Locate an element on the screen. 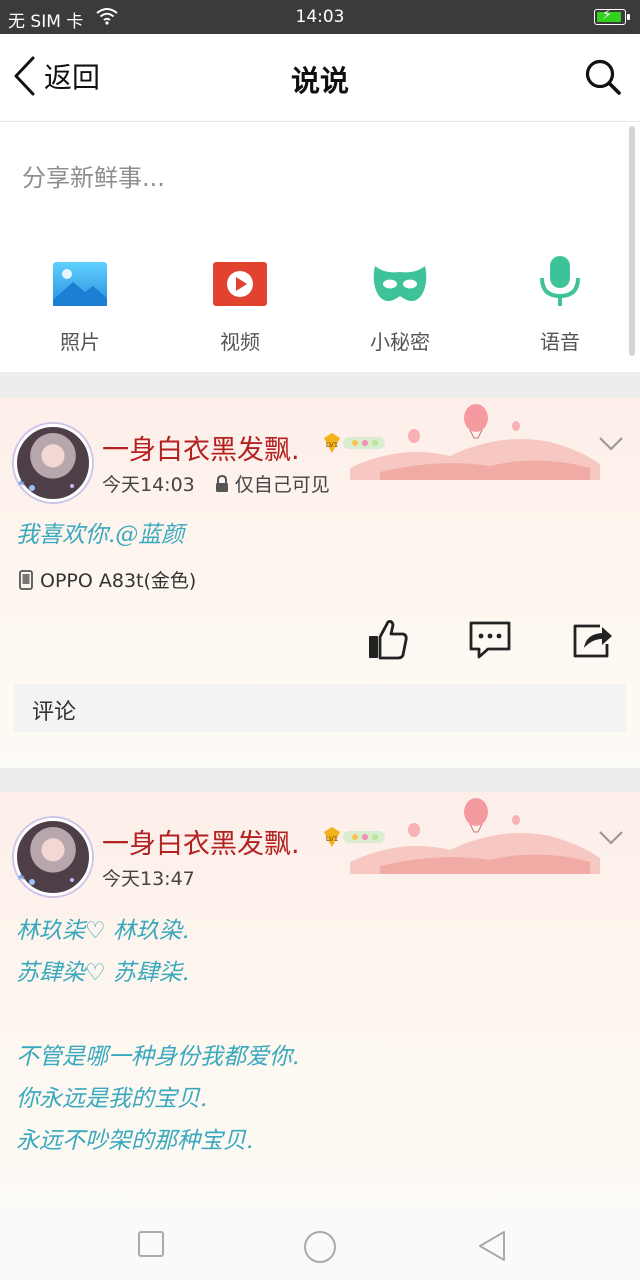 This screenshot has width=640, height=1280. post-line: 你永远是我的宝贝. is located at coordinates (112, 1099).